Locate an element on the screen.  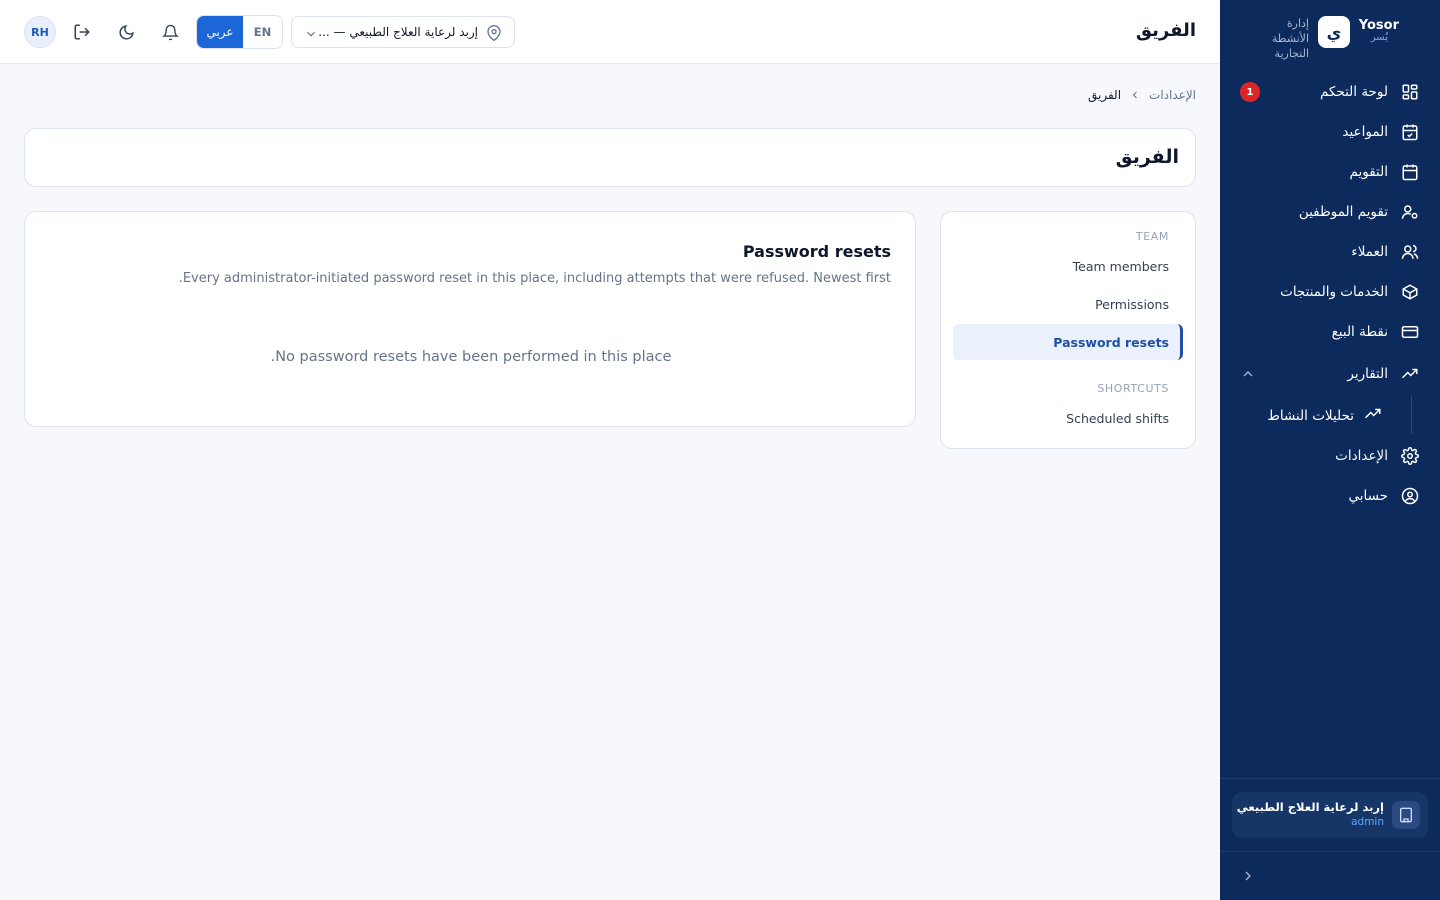
sidebar-item-label: تقويم الموظفين is located at coordinates (1343, 212).